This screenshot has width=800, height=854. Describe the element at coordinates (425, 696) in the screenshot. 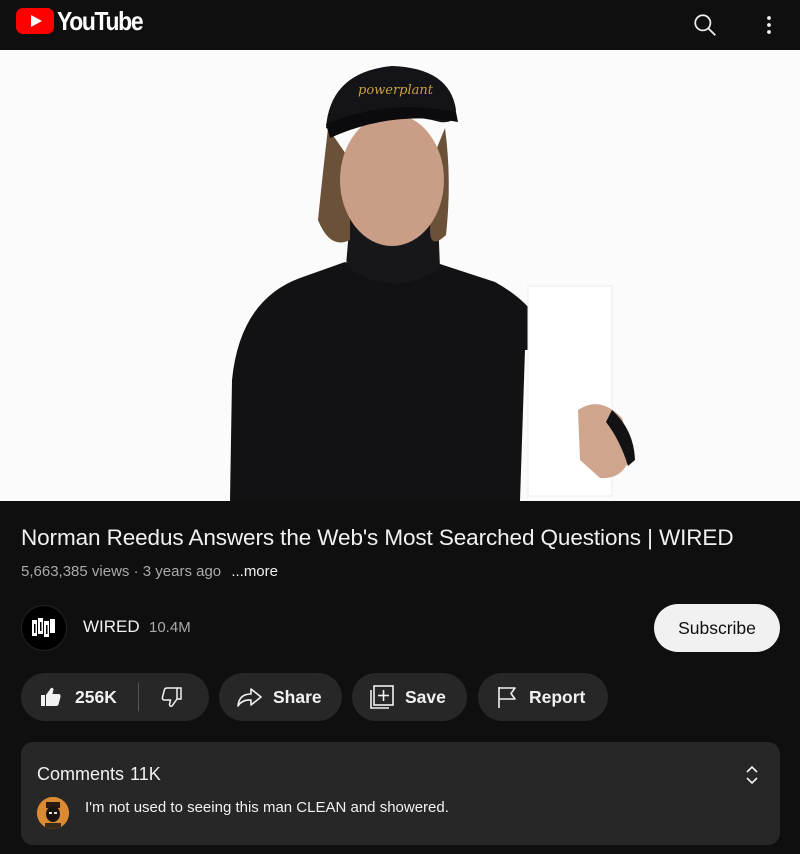

I see `save-label: Save` at that location.